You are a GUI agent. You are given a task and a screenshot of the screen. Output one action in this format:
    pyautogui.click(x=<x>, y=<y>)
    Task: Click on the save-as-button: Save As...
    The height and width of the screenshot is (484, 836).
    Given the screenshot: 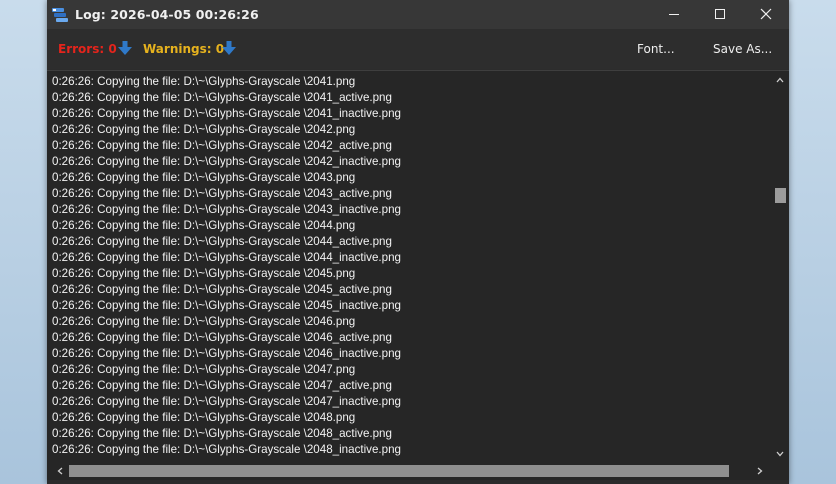 What is the action you would take?
    pyautogui.click(x=742, y=49)
    